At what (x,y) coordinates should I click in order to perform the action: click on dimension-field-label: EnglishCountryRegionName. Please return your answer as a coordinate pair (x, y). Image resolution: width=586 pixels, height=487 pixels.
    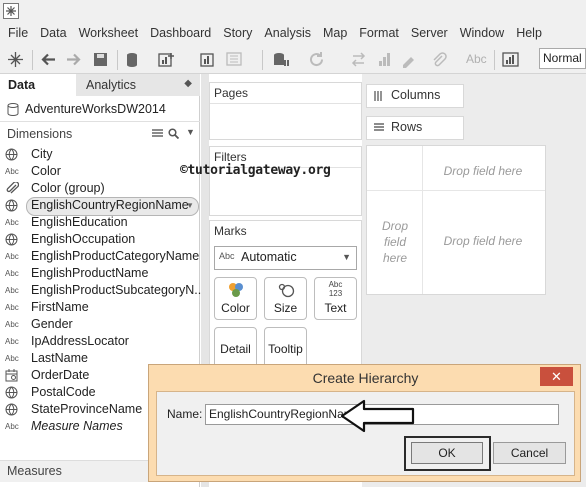
    Looking at the image, I should click on (110, 205).